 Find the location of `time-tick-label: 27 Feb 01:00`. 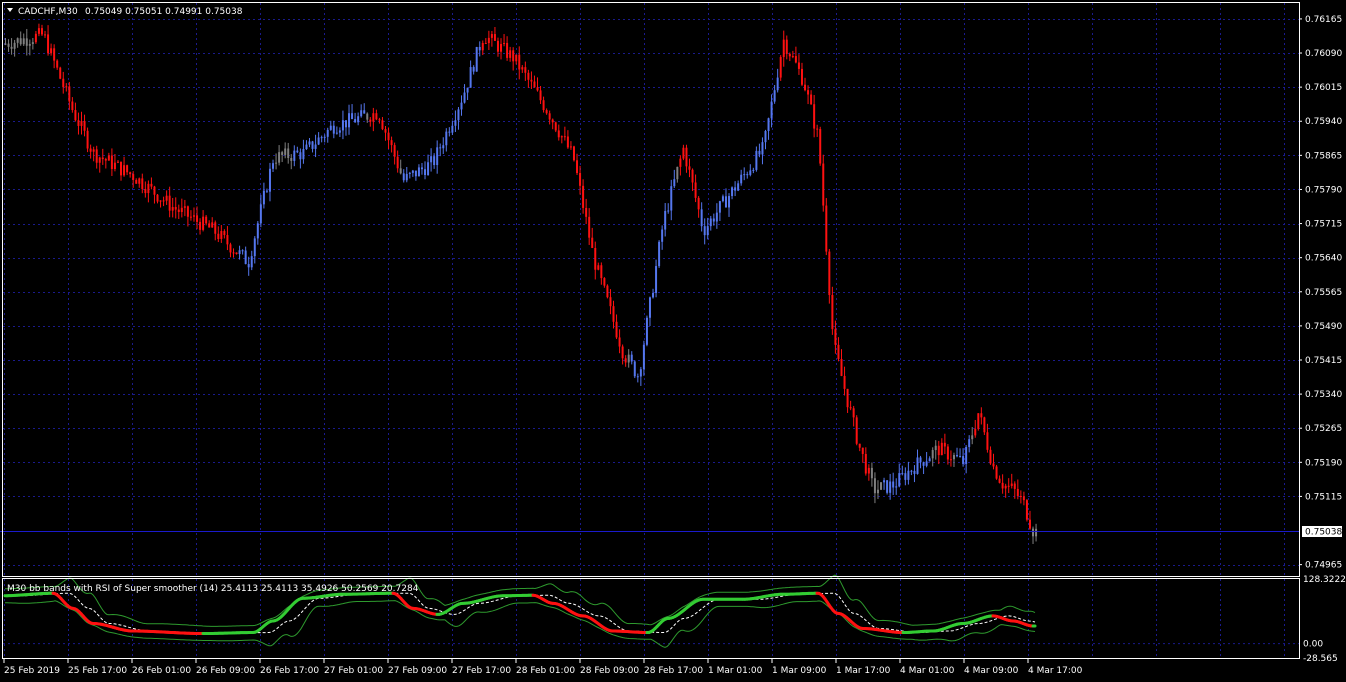

time-tick-label: 27 Feb 01:00 is located at coordinates (353, 671).